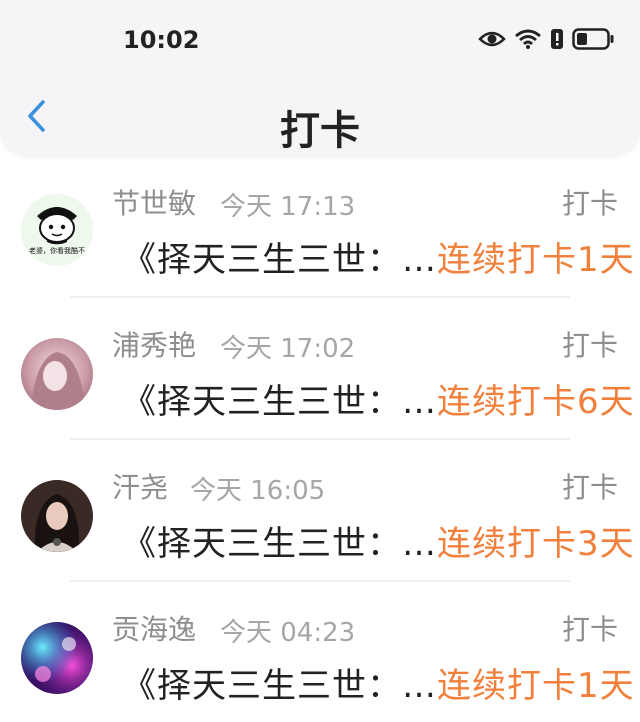 The image size is (640, 722). I want to click on status-bar: 10:02, so click(320, 40).